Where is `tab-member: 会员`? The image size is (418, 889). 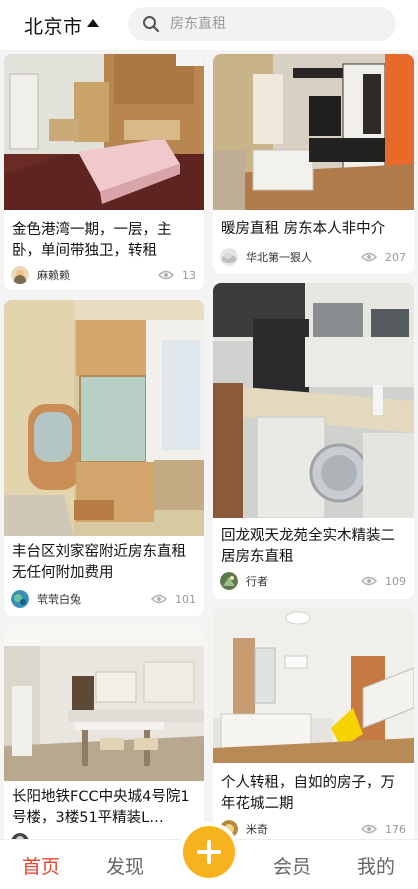
tab-member: 会员 is located at coordinates (292, 864).